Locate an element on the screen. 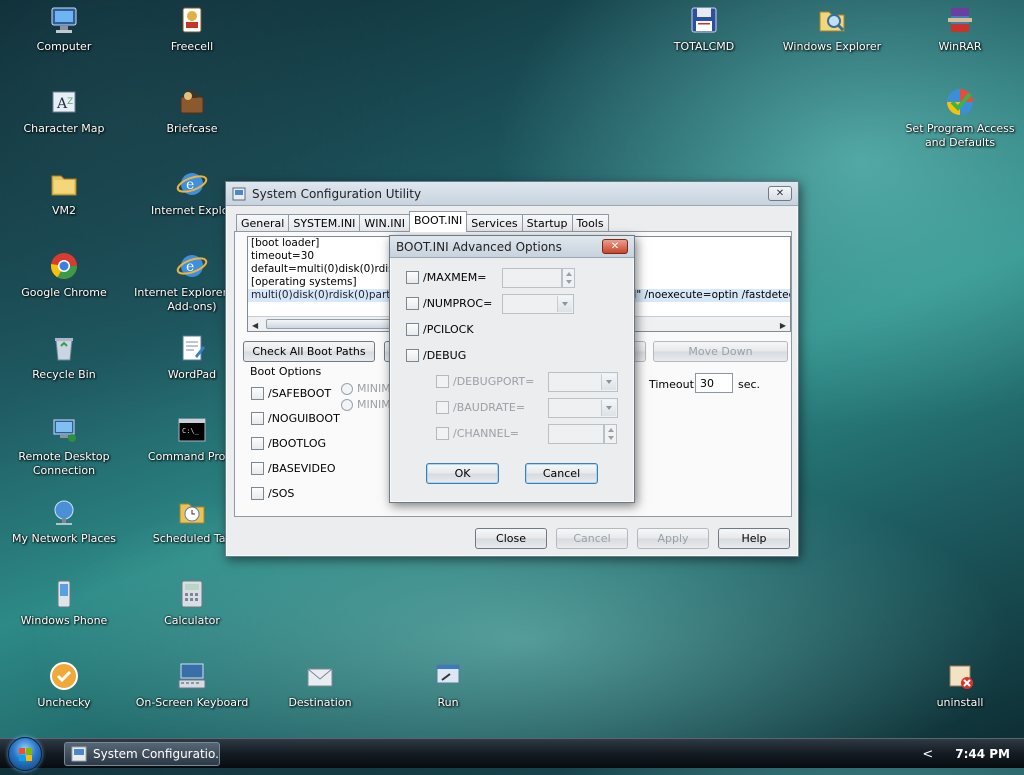 This screenshot has height=775, width=1024. debugport-checkbox is located at coordinates (442, 381).